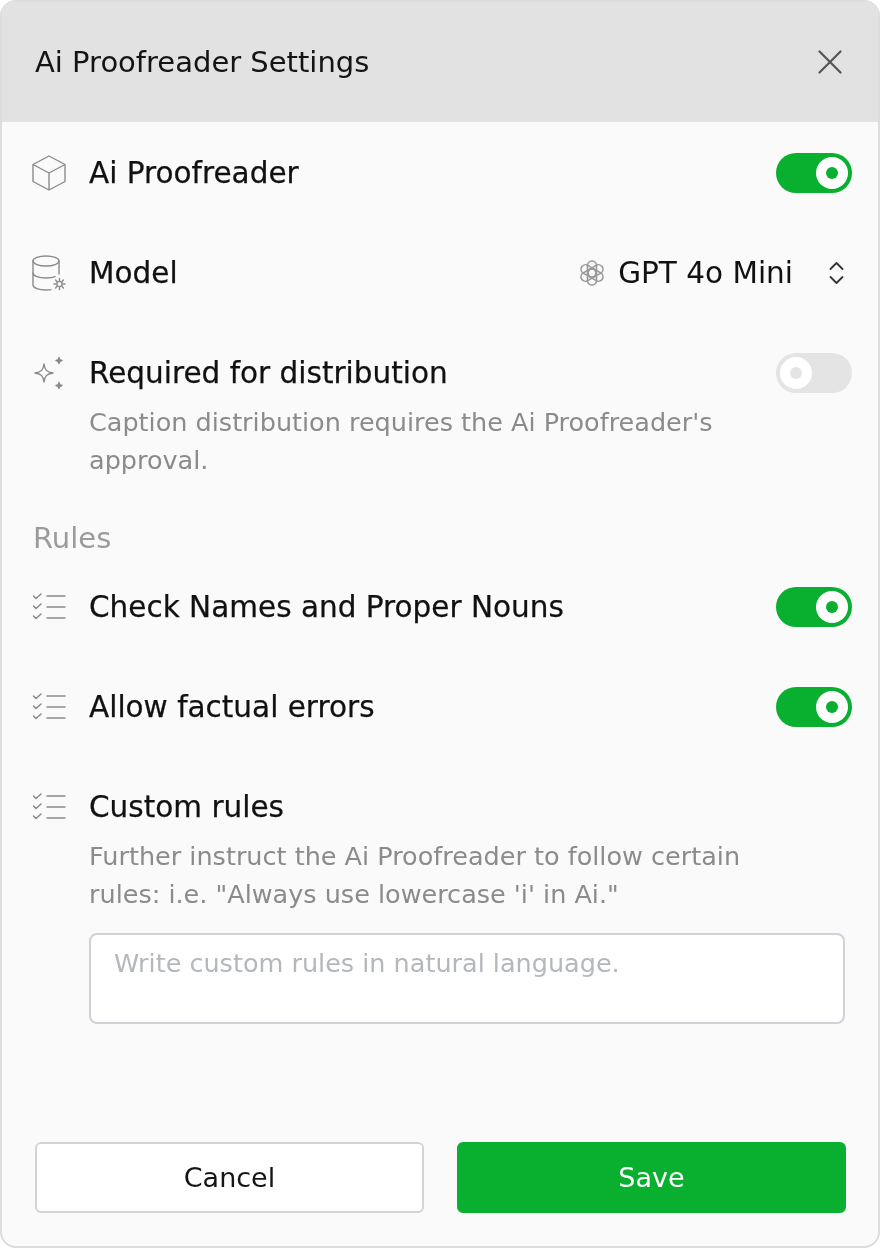 This screenshot has width=880, height=1248. What do you see at coordinates (232, 707) in the screenshot?
I see `setting-label: Allow factual errors` at bounding box center [232, 707].